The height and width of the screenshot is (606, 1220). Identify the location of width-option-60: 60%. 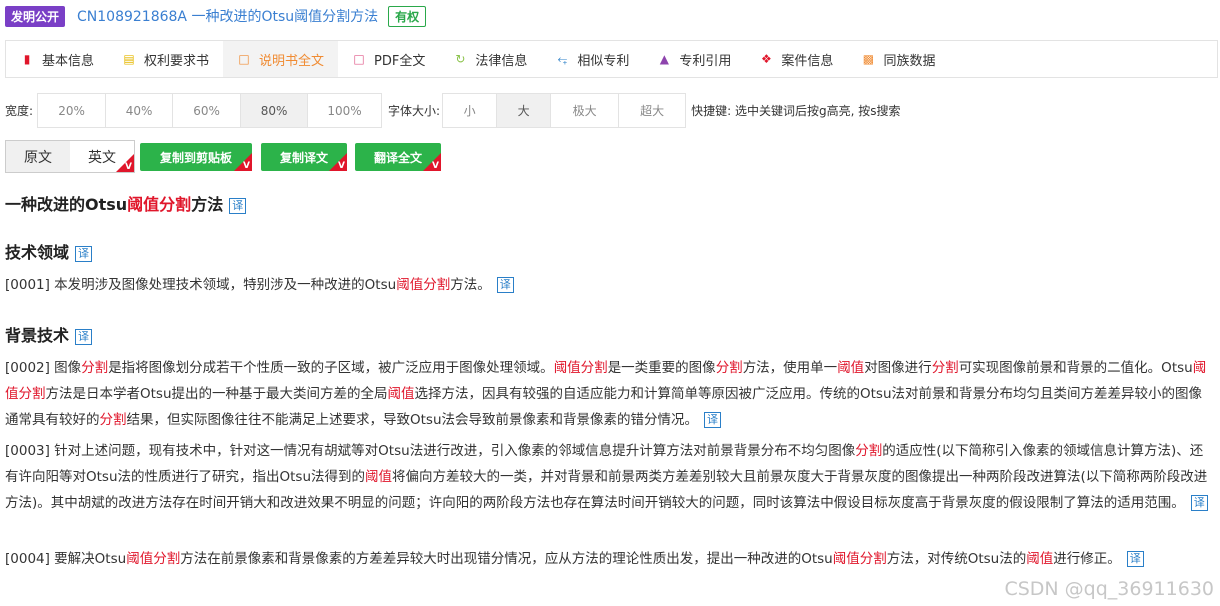
(207, 110).